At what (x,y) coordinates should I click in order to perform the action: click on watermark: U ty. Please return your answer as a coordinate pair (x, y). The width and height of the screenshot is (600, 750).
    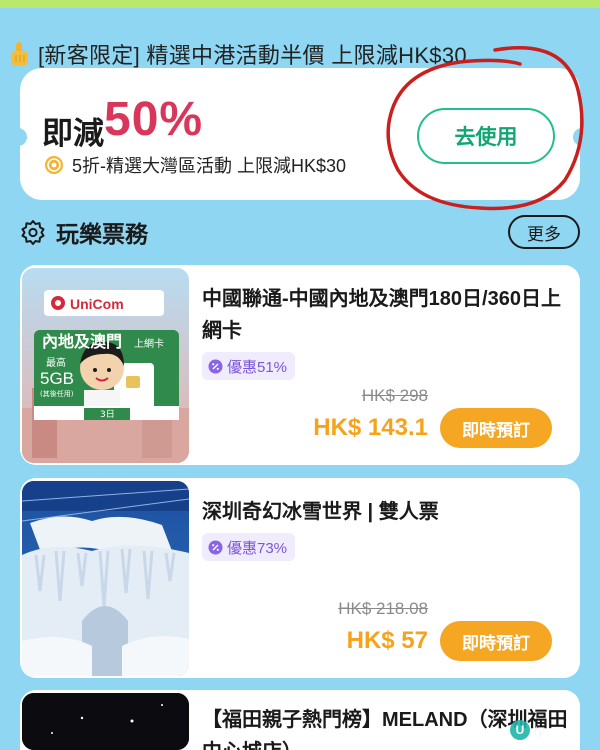
    Looking at the image, I should click on (527, 730).